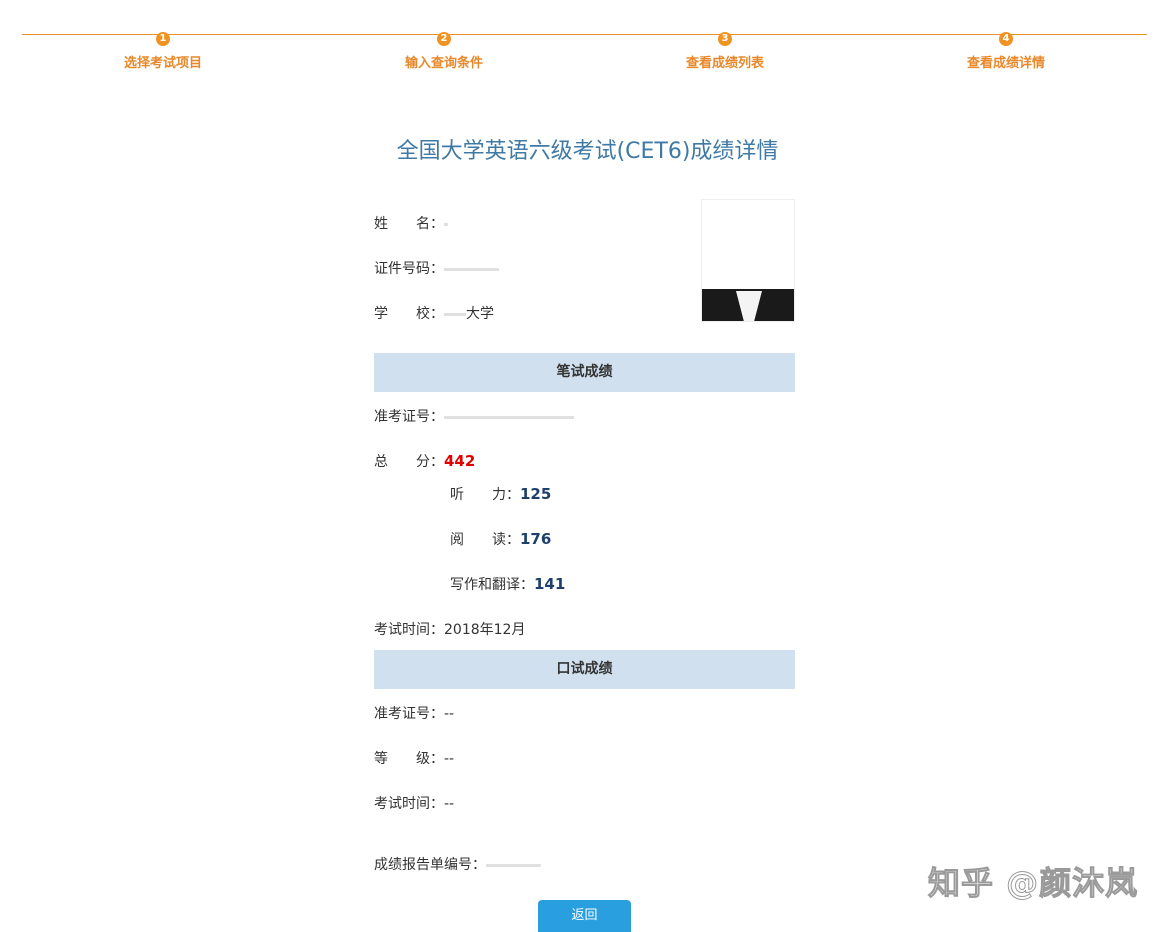 The height and width of the screenshot is (932, 1175). I want to click on step-1: 1 选择考试项目, so click(163, 48).